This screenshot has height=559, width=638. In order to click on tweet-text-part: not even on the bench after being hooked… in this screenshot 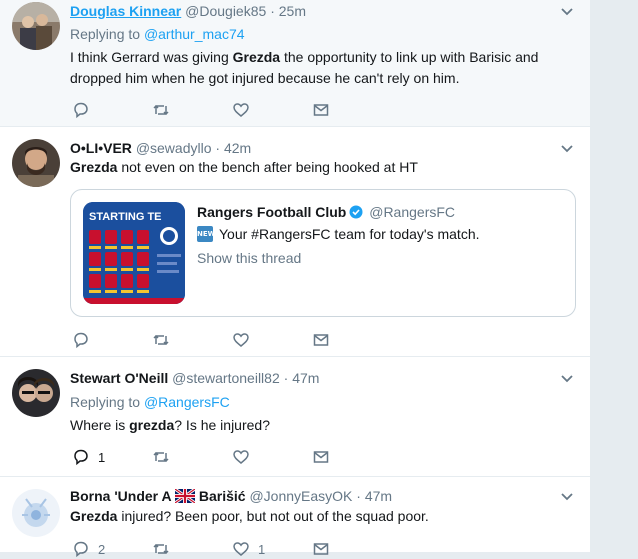, I will do `click(267, 167)`.